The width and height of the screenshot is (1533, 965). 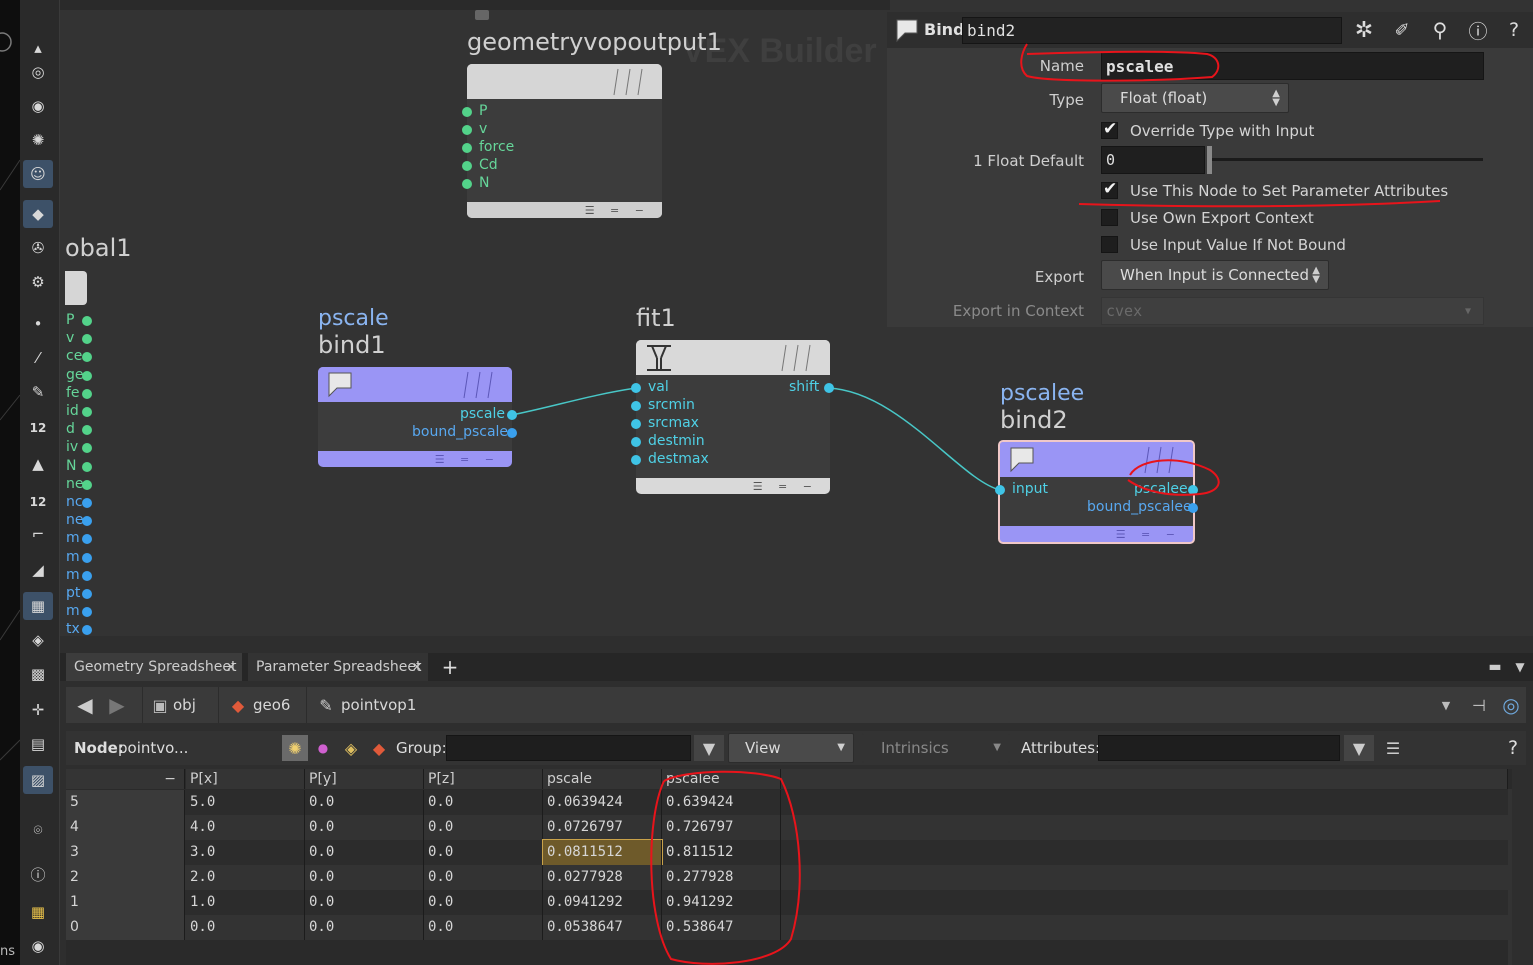 I want to click on tab-label: Parameter Spreadsheet, so click(x=339, y=667).